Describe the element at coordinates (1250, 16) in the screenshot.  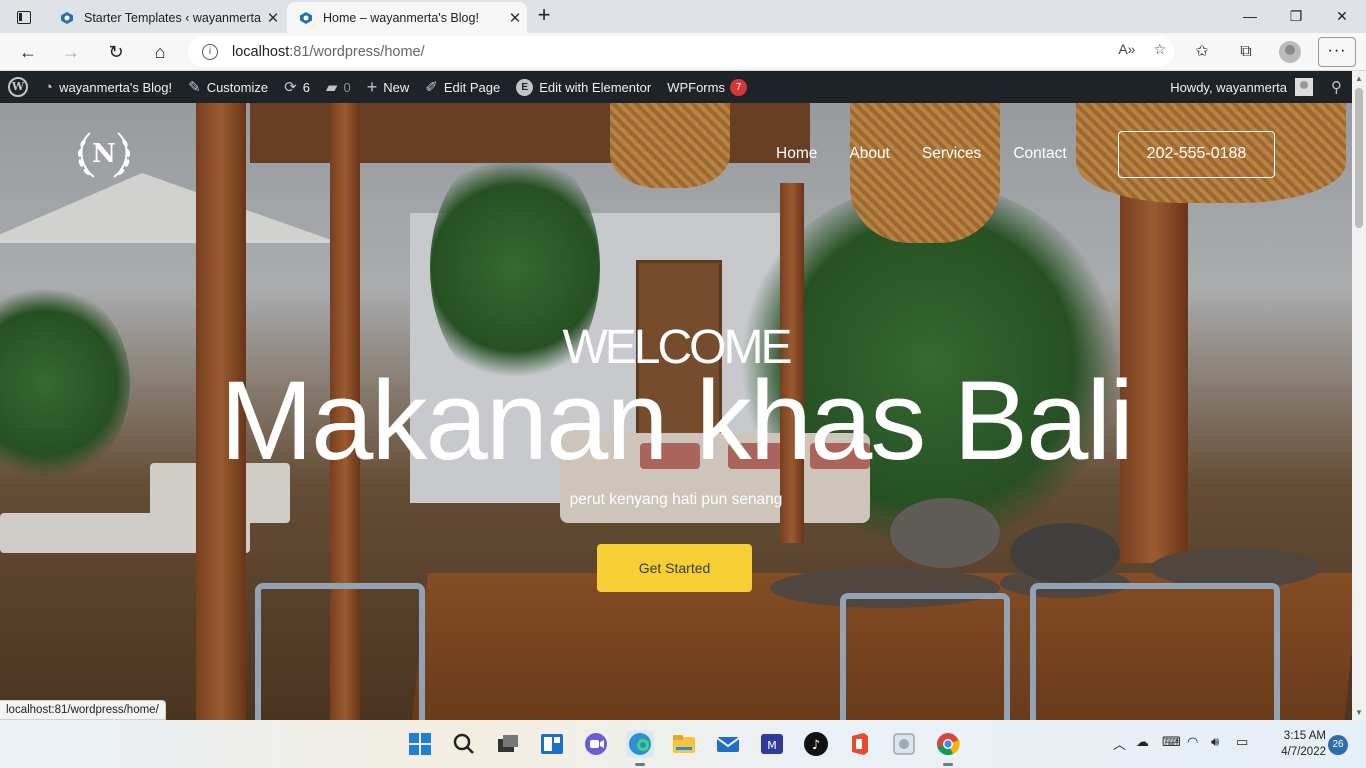
I see `minimize-button: —` at that location.